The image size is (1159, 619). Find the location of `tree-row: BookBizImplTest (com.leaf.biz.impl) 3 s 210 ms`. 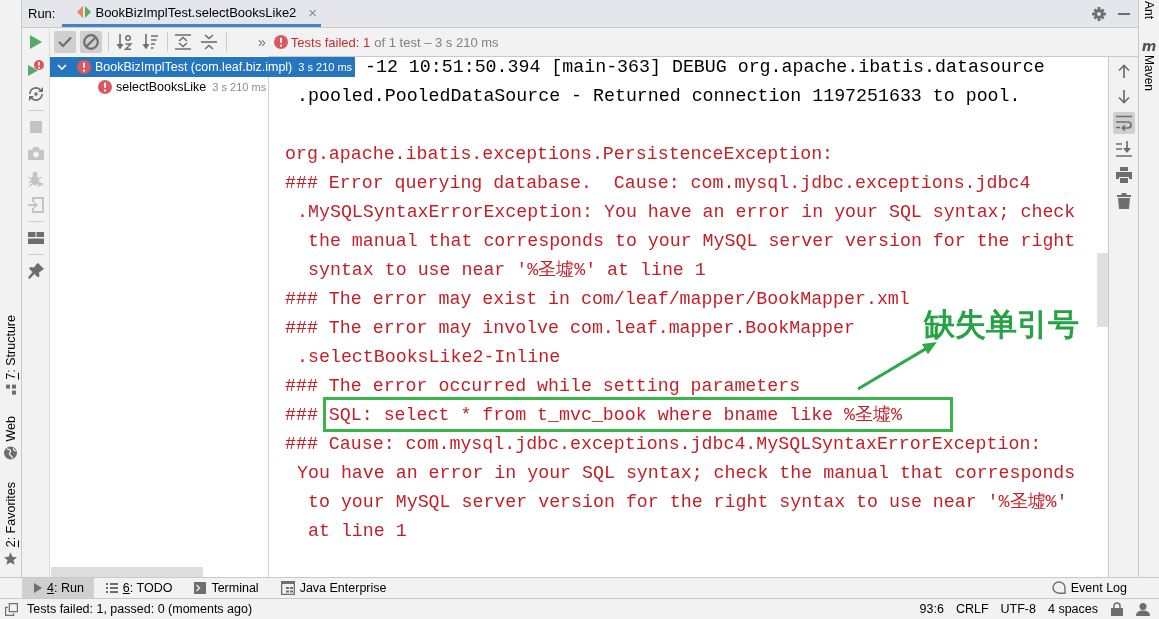

tree-row: BookBizImplTest (com.leaf.biz.impl) 3 s 210 ms is located at coordinates (203, 67).